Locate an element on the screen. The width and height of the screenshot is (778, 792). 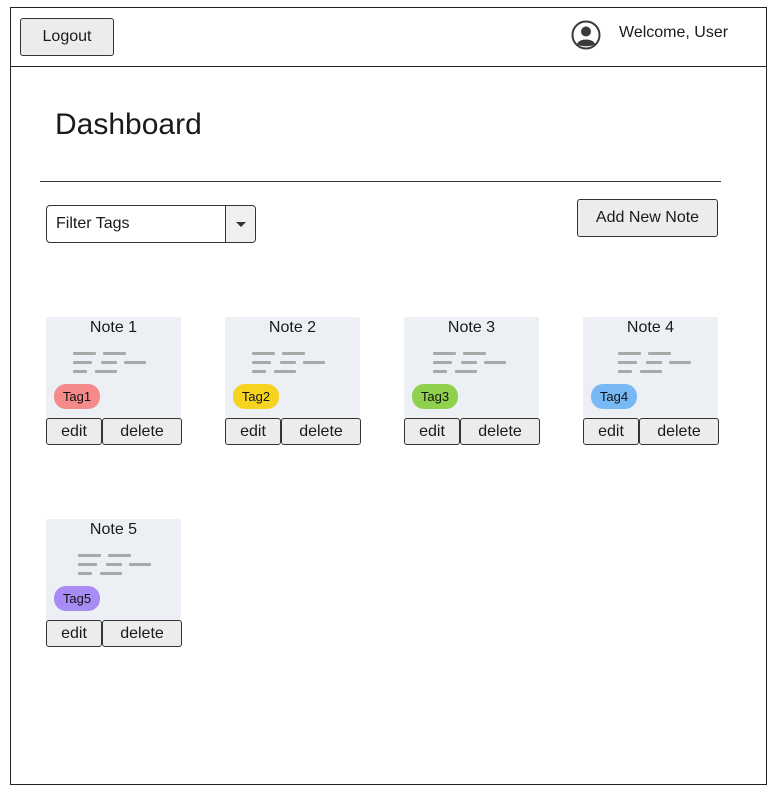
add-new-note-button: Add New Note is located at coordinates (647, 218).